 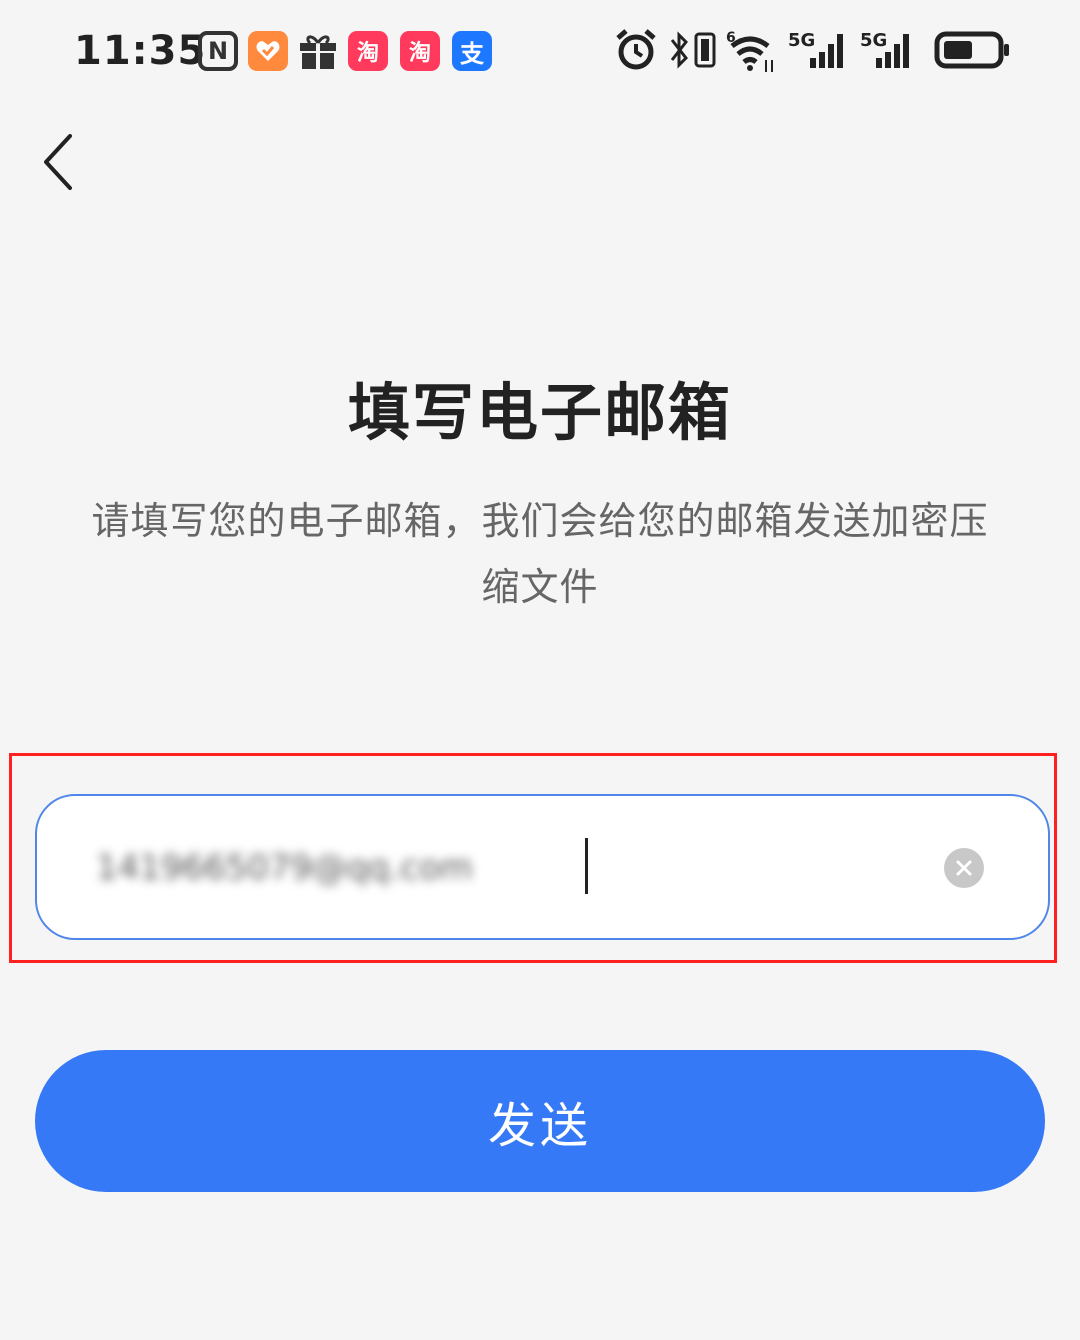 What do you see at coordinates (539, 412) in the screenshot?
I see `page-title: 填写电子邮箱` at bounding box center [539, 412].